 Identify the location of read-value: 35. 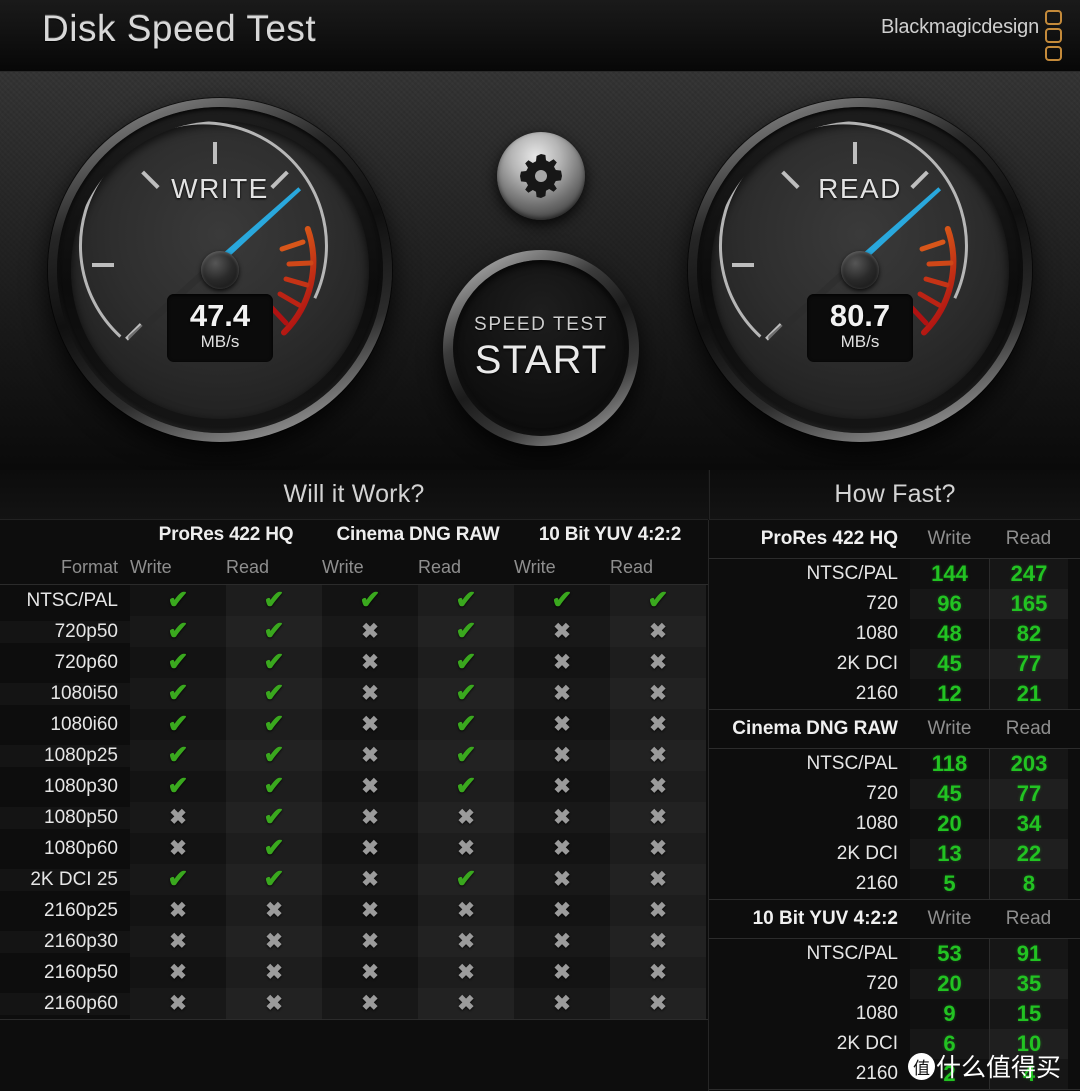
(1028, 984).